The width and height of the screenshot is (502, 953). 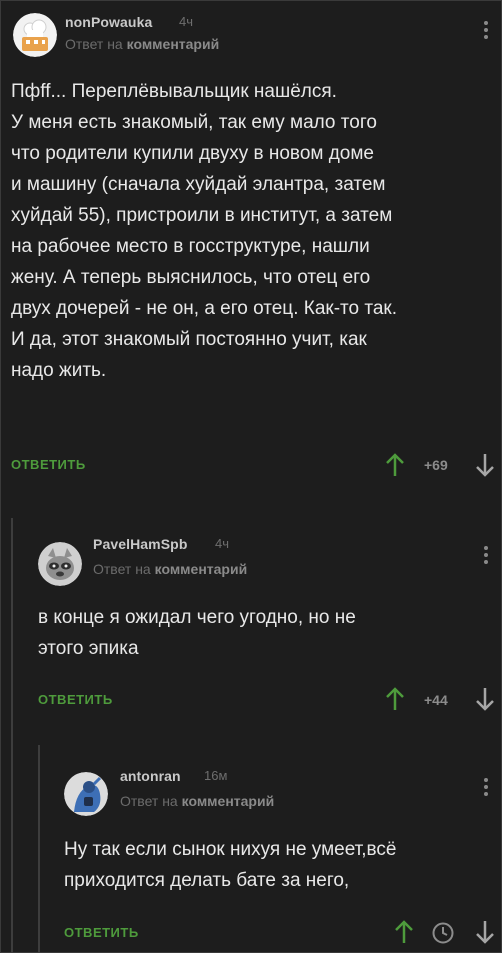 What do you see at coordinates (108, 22) in the screenshot?
I see `username: nonPowauka` at bounding box center [108, 22].